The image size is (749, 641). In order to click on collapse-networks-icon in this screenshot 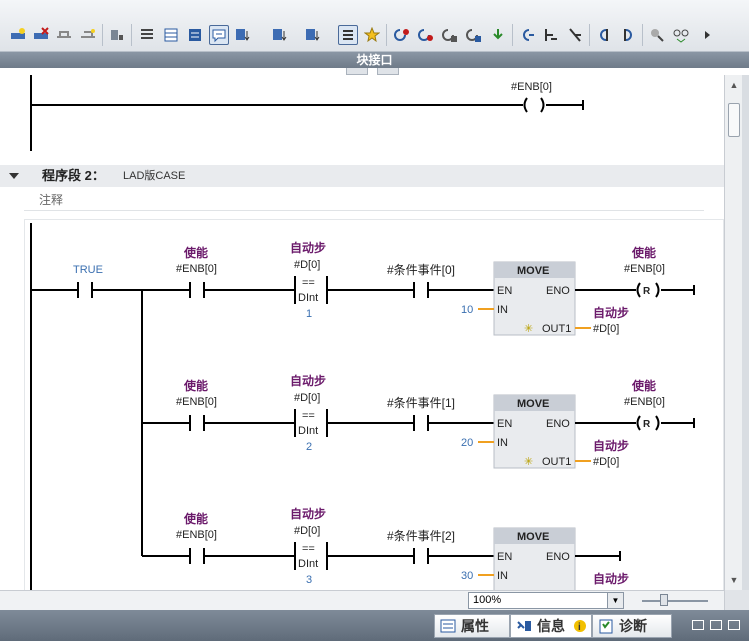, I will do `click(280, 35)`.